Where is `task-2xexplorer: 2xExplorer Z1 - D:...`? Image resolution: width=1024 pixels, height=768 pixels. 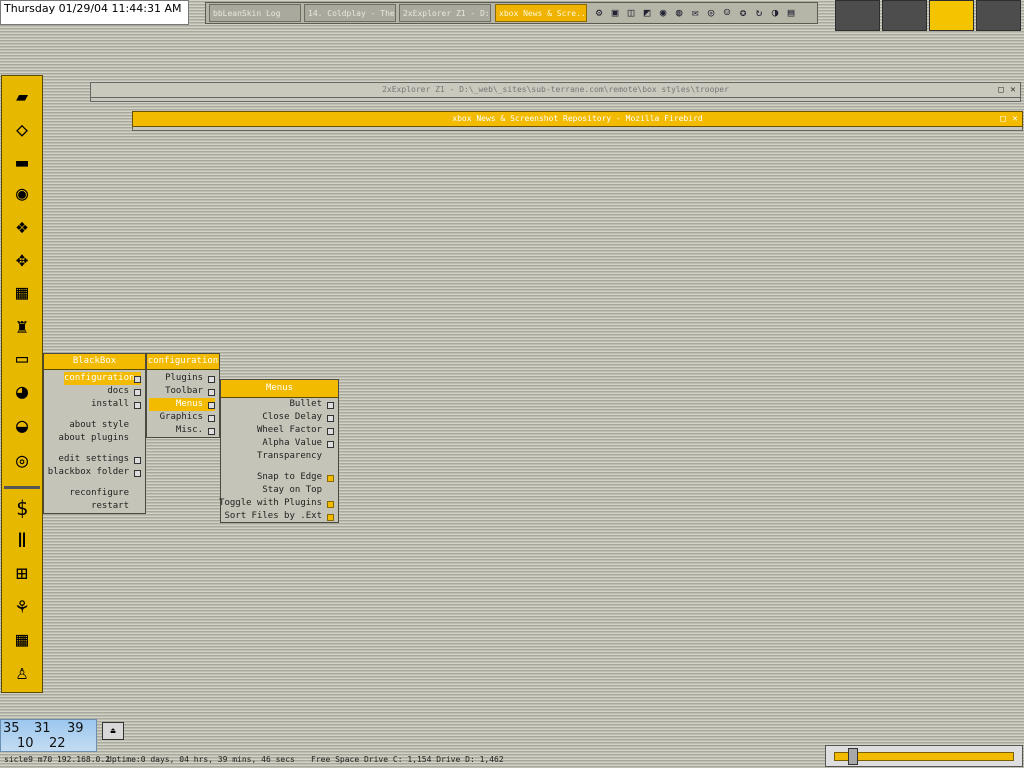 task-2xexplorer: 2xExplorer Z1 - D:... is located at coordinates (445, 13).